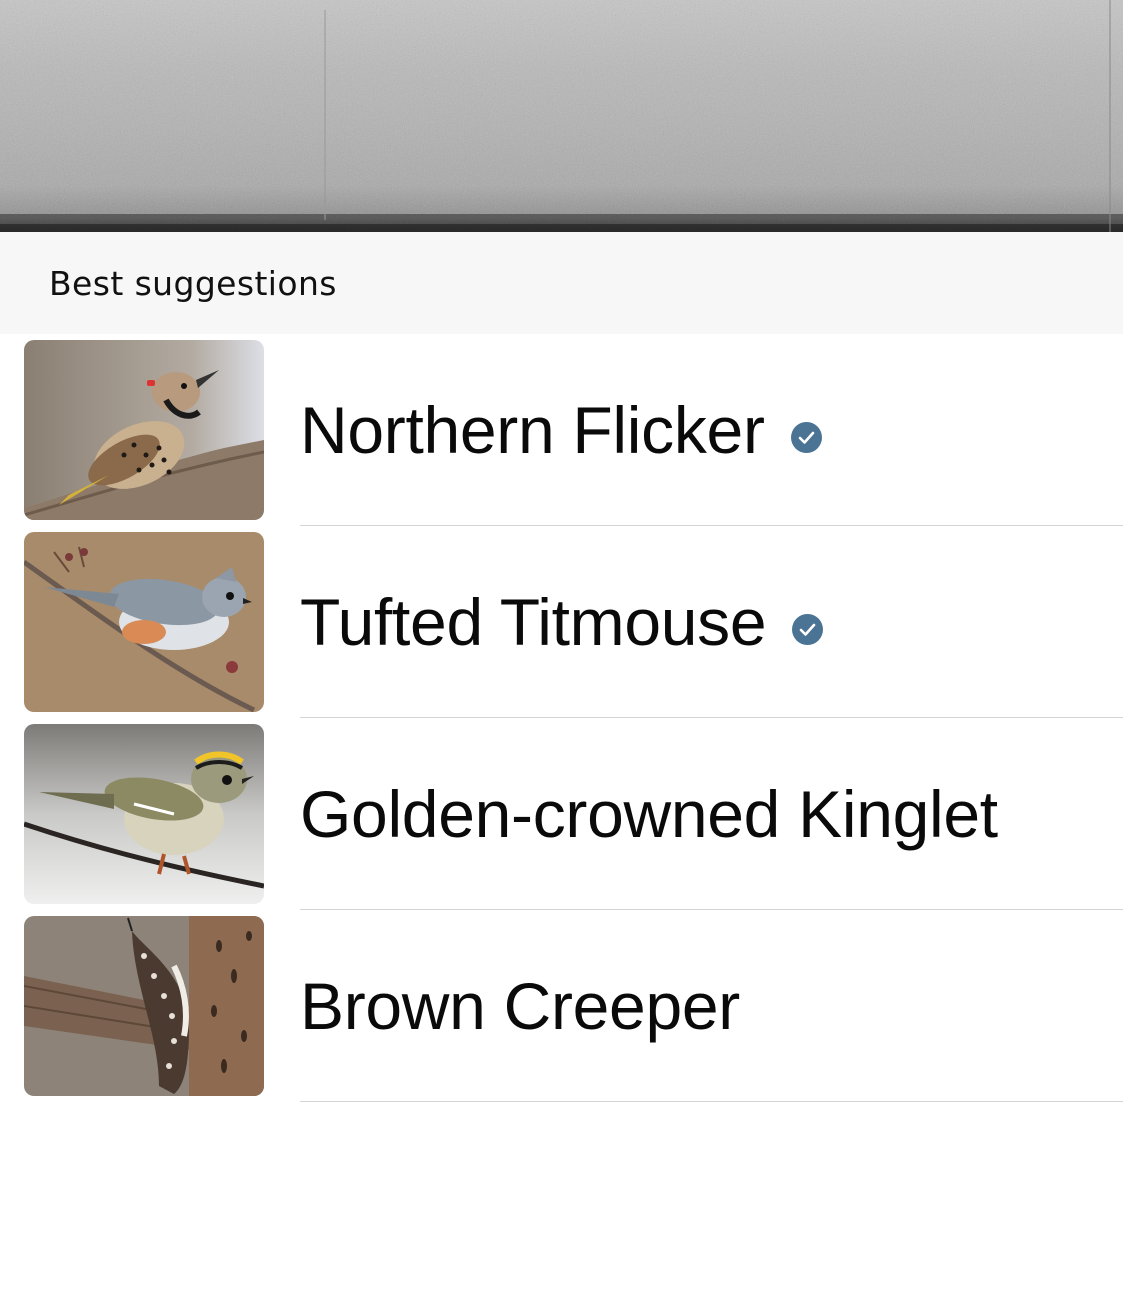 The height and width of the screenshot is (1295, 1123). I want to click on northern-flicker-photo, so click(144, 430).